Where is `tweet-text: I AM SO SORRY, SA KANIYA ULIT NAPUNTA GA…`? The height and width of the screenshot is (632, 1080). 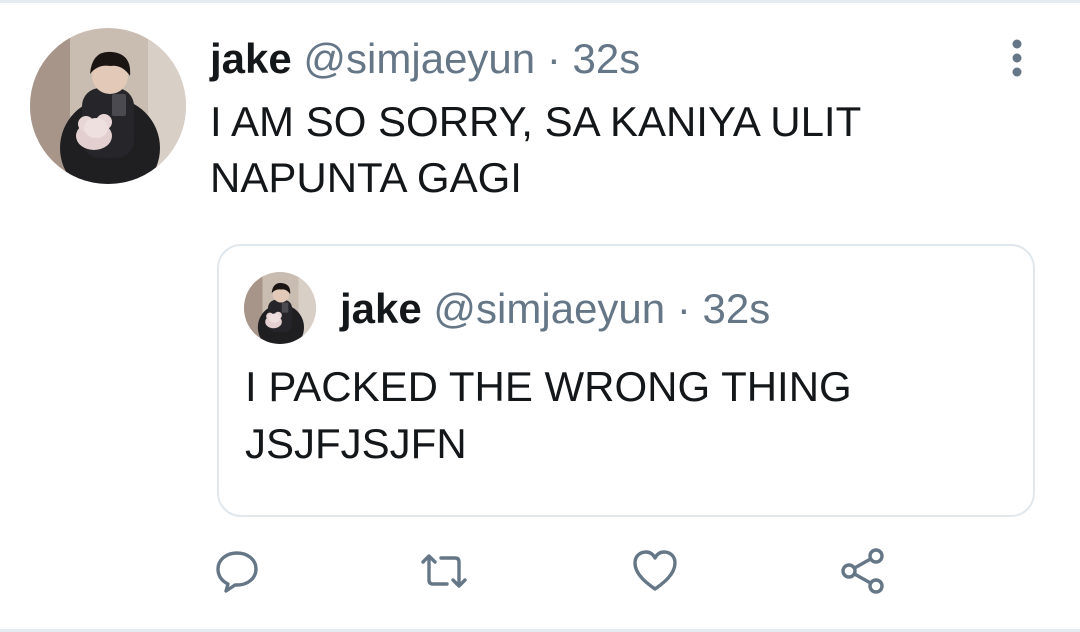
tweet-text: I AM SO SORRY, SA KANIYA ULIT NAPUNTA GA… is located at coordinates (535, 149).